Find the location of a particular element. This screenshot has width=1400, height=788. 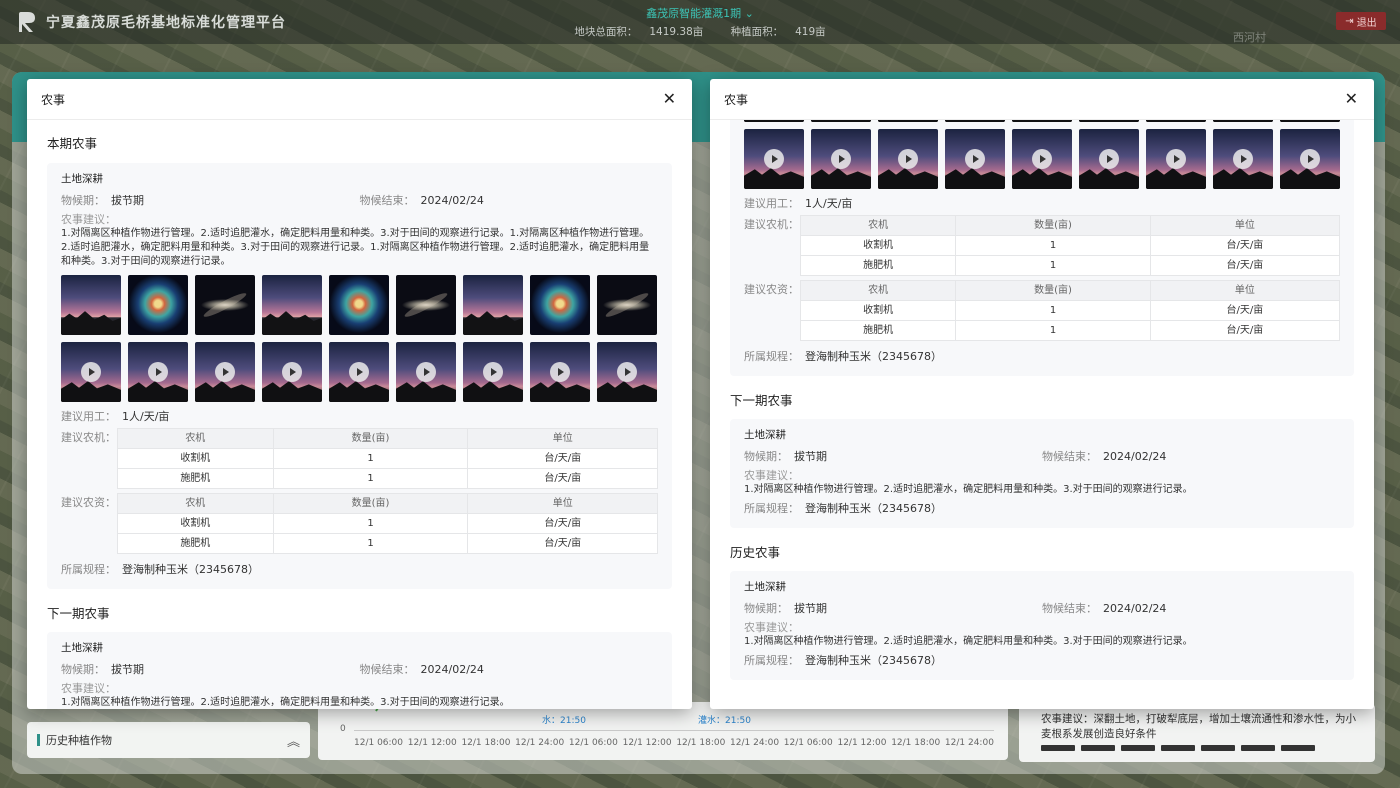

labor-value: 1人/天/亩 is located at coordinates (829, 203).